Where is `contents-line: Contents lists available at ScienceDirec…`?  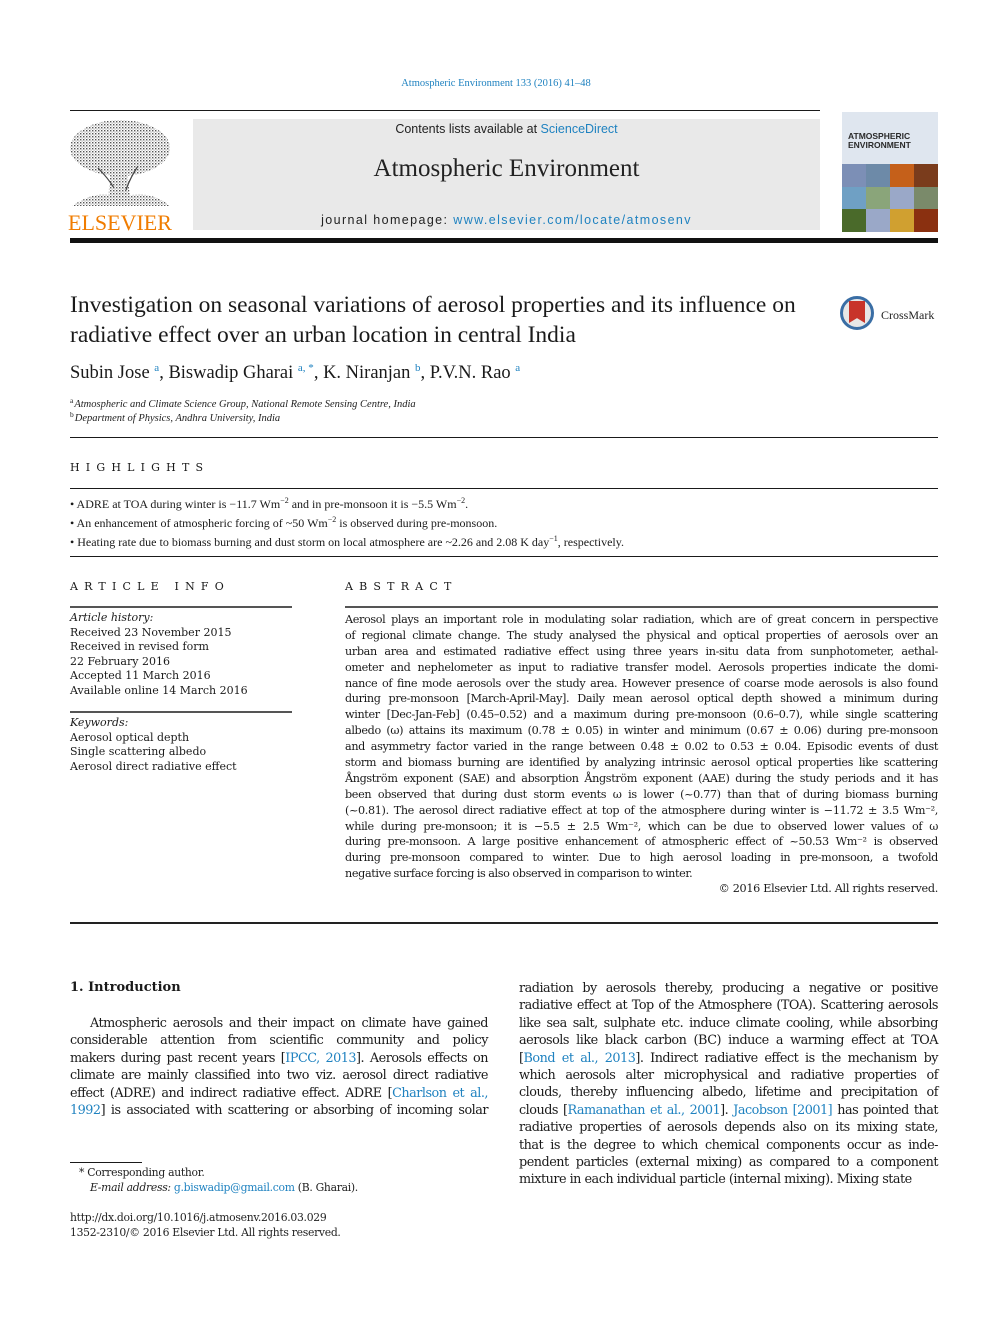
contents-line: Contents lists available at ScienceDirec… is located at coordinates (506, 129).